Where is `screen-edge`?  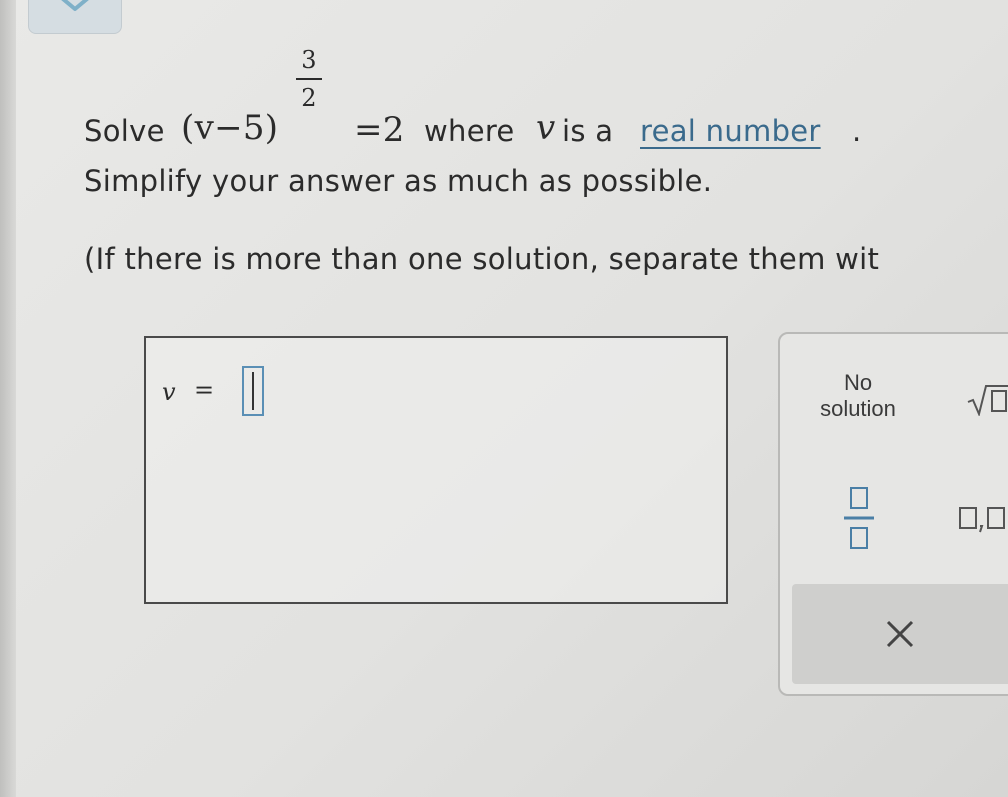
screen-edge is located at coordinates (8, 398).